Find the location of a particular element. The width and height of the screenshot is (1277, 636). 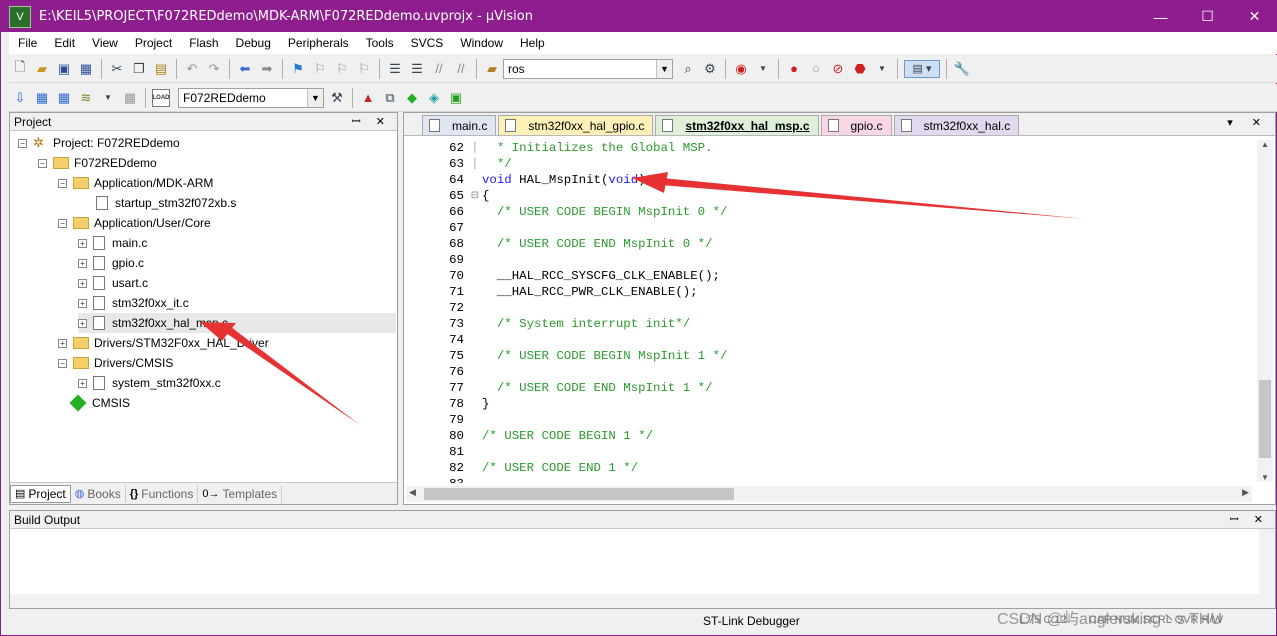

menu-view: View is located at coordinates (104, 43).